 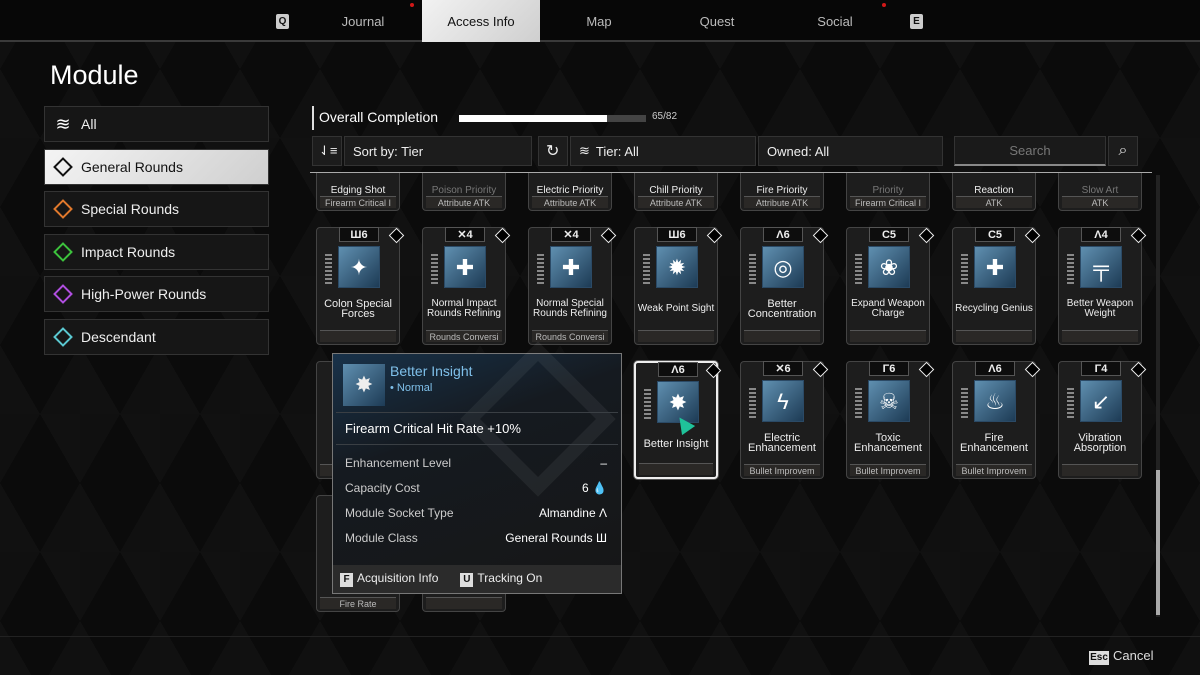 What do you see at coordinates (438, 151) in the screenshot?
I see `sort-dropdown: Sort by: Tier` at bounding box center [438, 151].